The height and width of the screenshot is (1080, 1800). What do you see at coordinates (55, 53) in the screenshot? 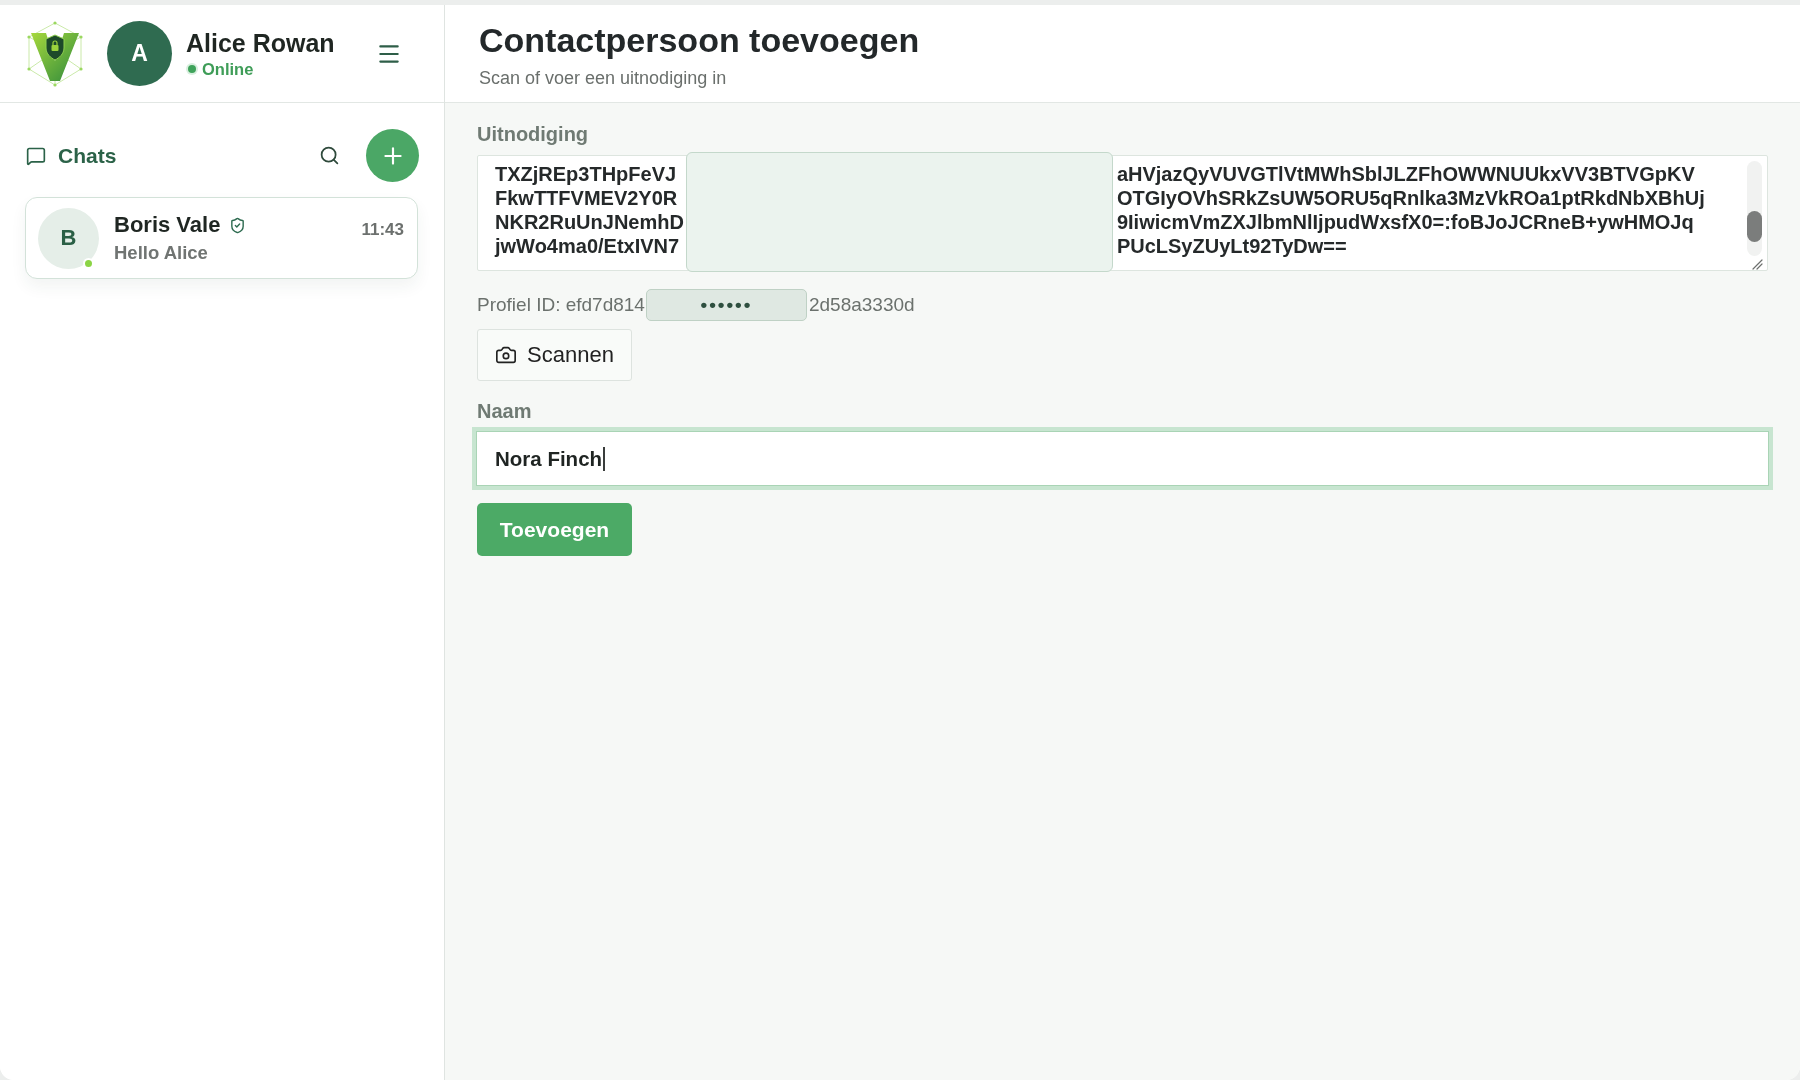
I see `v-shield-icon` at bounding box center [55, 53].